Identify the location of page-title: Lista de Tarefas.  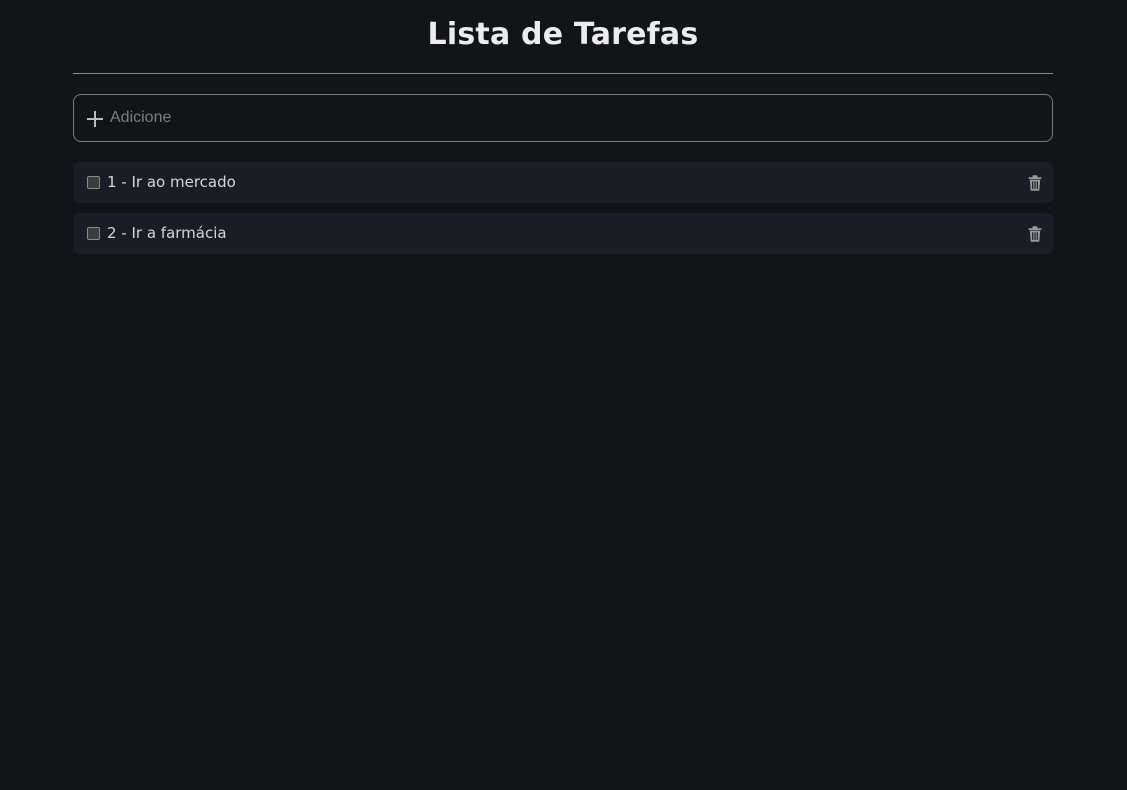
(563, 34).